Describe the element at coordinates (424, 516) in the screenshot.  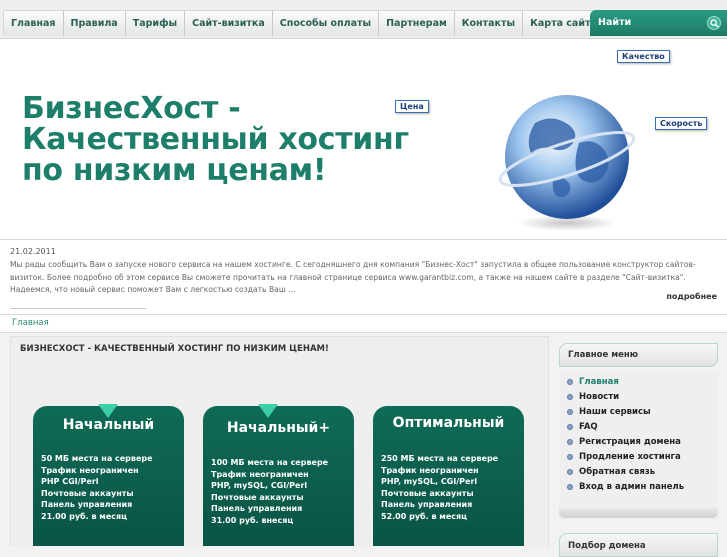
I see `plan-price: 52.00 руб. в месяц` at that location.